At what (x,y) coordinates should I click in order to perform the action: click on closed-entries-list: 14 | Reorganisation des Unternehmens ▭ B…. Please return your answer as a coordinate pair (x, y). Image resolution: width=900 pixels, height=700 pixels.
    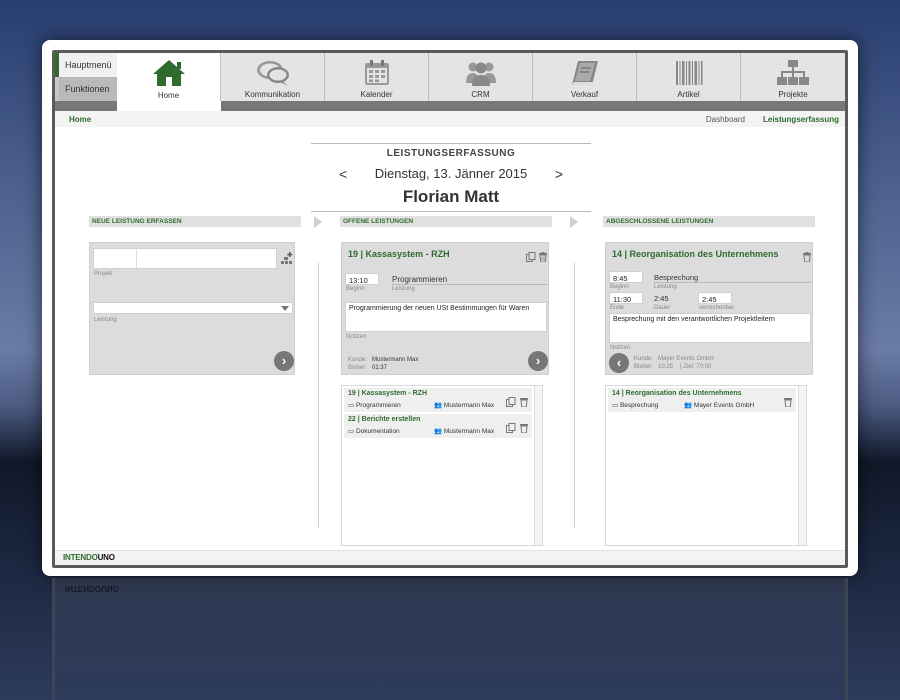
    Looking at the image, I should click on (706, 465).